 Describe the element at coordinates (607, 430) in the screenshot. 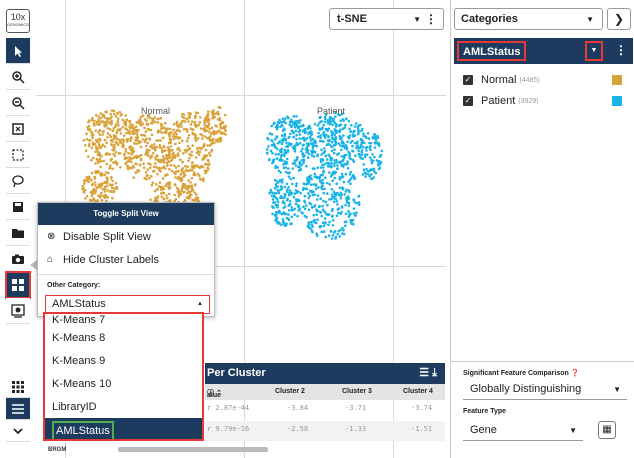

I see `calculator-icon: ▦` at that location.